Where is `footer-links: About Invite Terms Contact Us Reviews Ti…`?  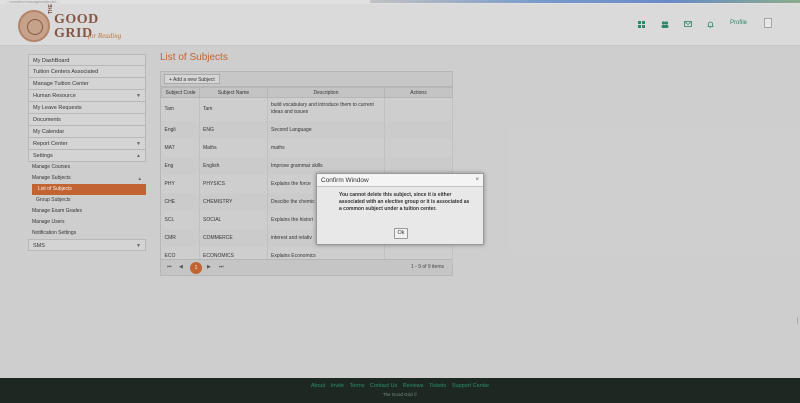
footer-links: About Invite Terms Contact Us Reviews Ti… is located at coordinates (400, 386).